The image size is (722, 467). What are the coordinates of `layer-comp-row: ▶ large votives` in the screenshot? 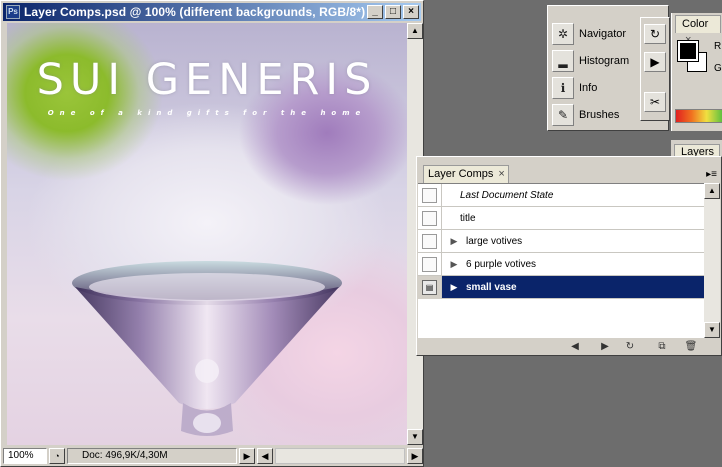 It's located at (561, 241).